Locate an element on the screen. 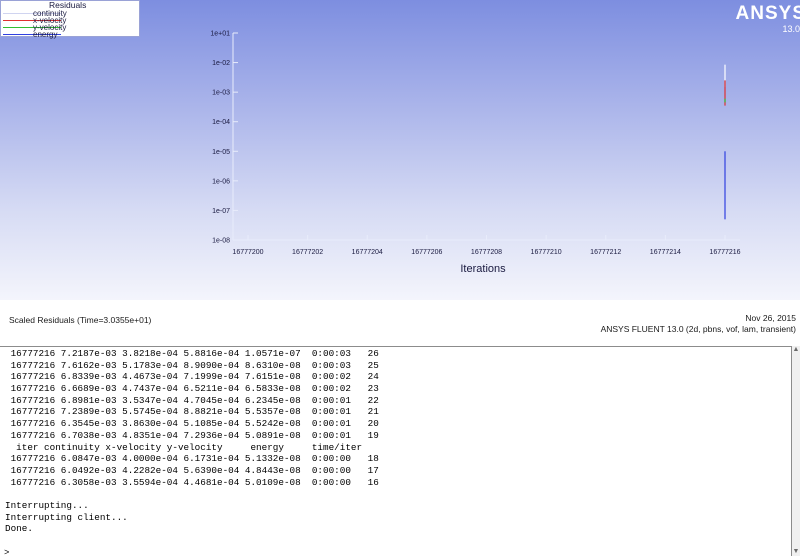 The image size is (800, 556). legend-entry-x-velocity: x-velocity is located at coordinates (71, 21).